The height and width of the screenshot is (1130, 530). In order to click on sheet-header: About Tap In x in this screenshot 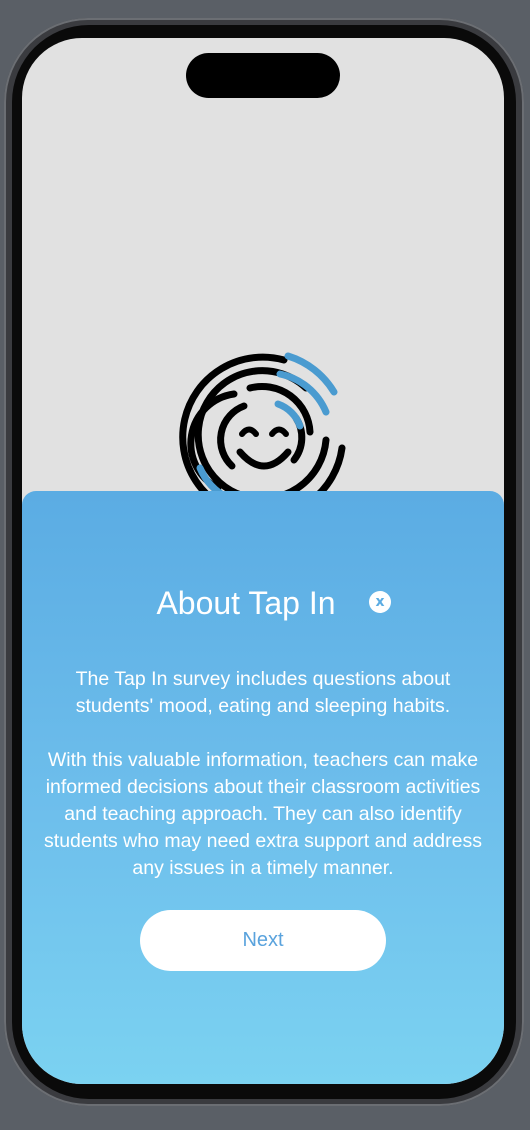, I will do `click(263, 603)`.